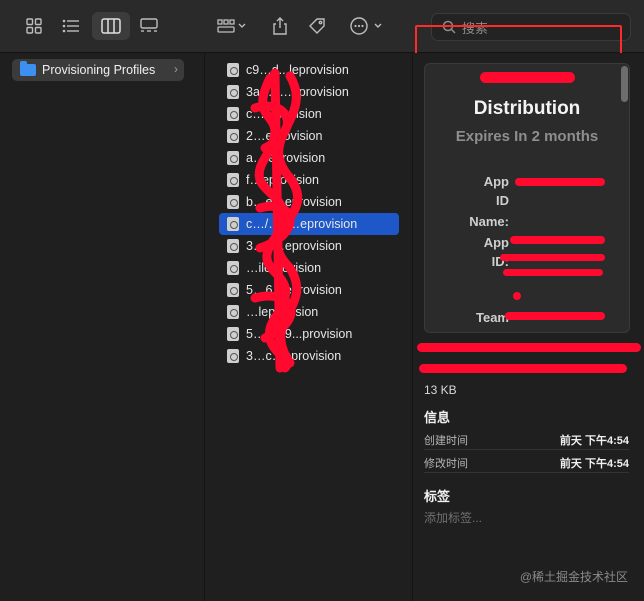 This screenshot has width=644, height=601. I want to click on created-value: 前天 下午4:54, so click(594, 441).